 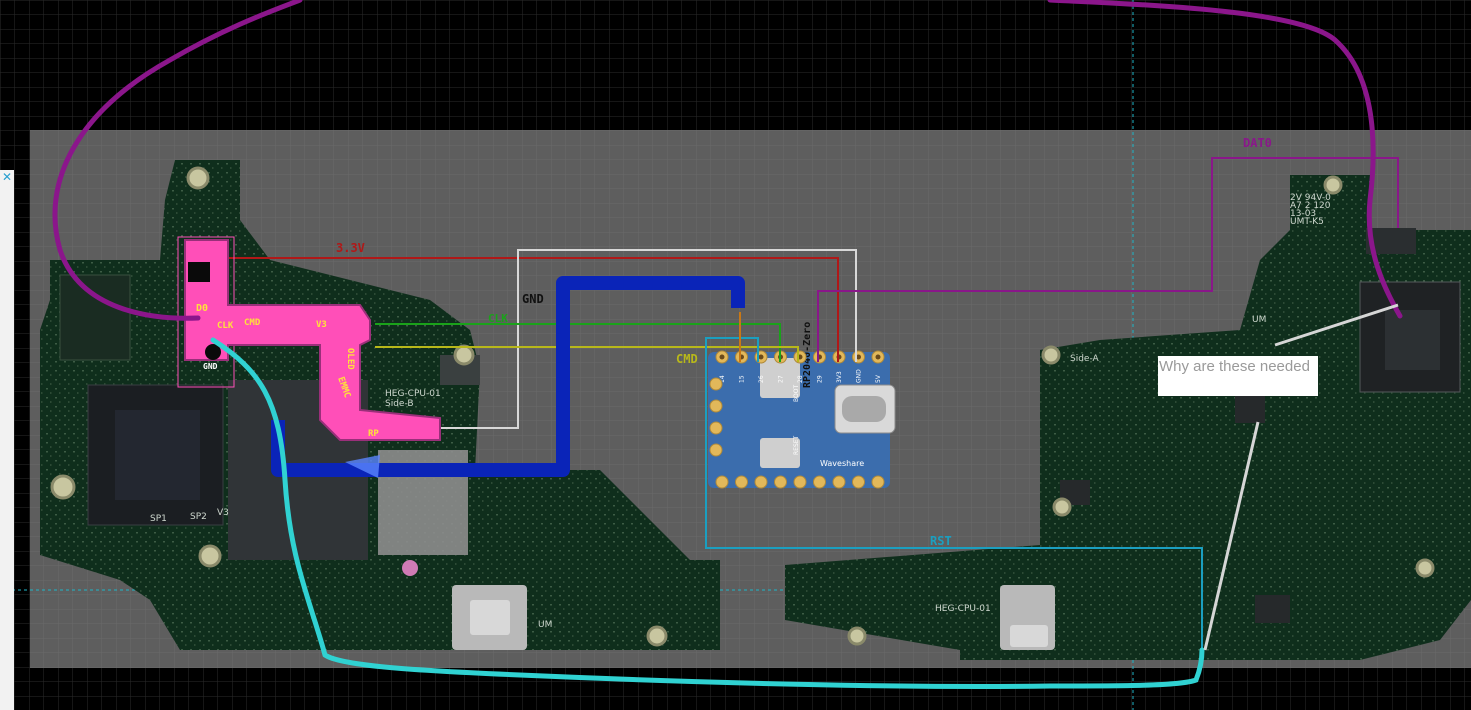 What do you see at coordinates (413, 394) in the screenshot?
I see `silk-board-left: HEG-CPU-01` at bounding box center [413, 394].